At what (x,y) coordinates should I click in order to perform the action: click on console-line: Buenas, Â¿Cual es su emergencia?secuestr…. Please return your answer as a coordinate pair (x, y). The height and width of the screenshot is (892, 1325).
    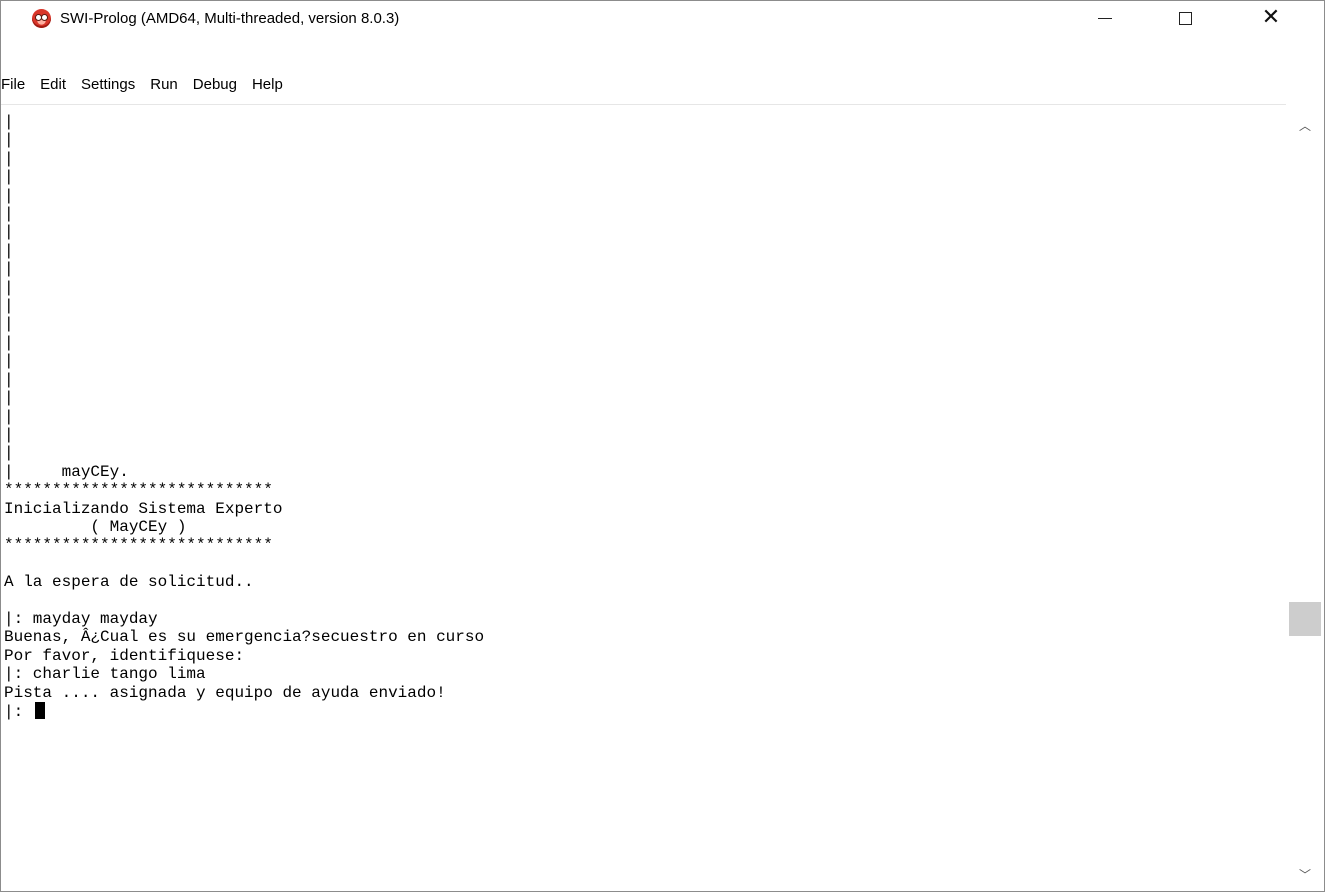
    Looking at the image, I should click on (244, 637).